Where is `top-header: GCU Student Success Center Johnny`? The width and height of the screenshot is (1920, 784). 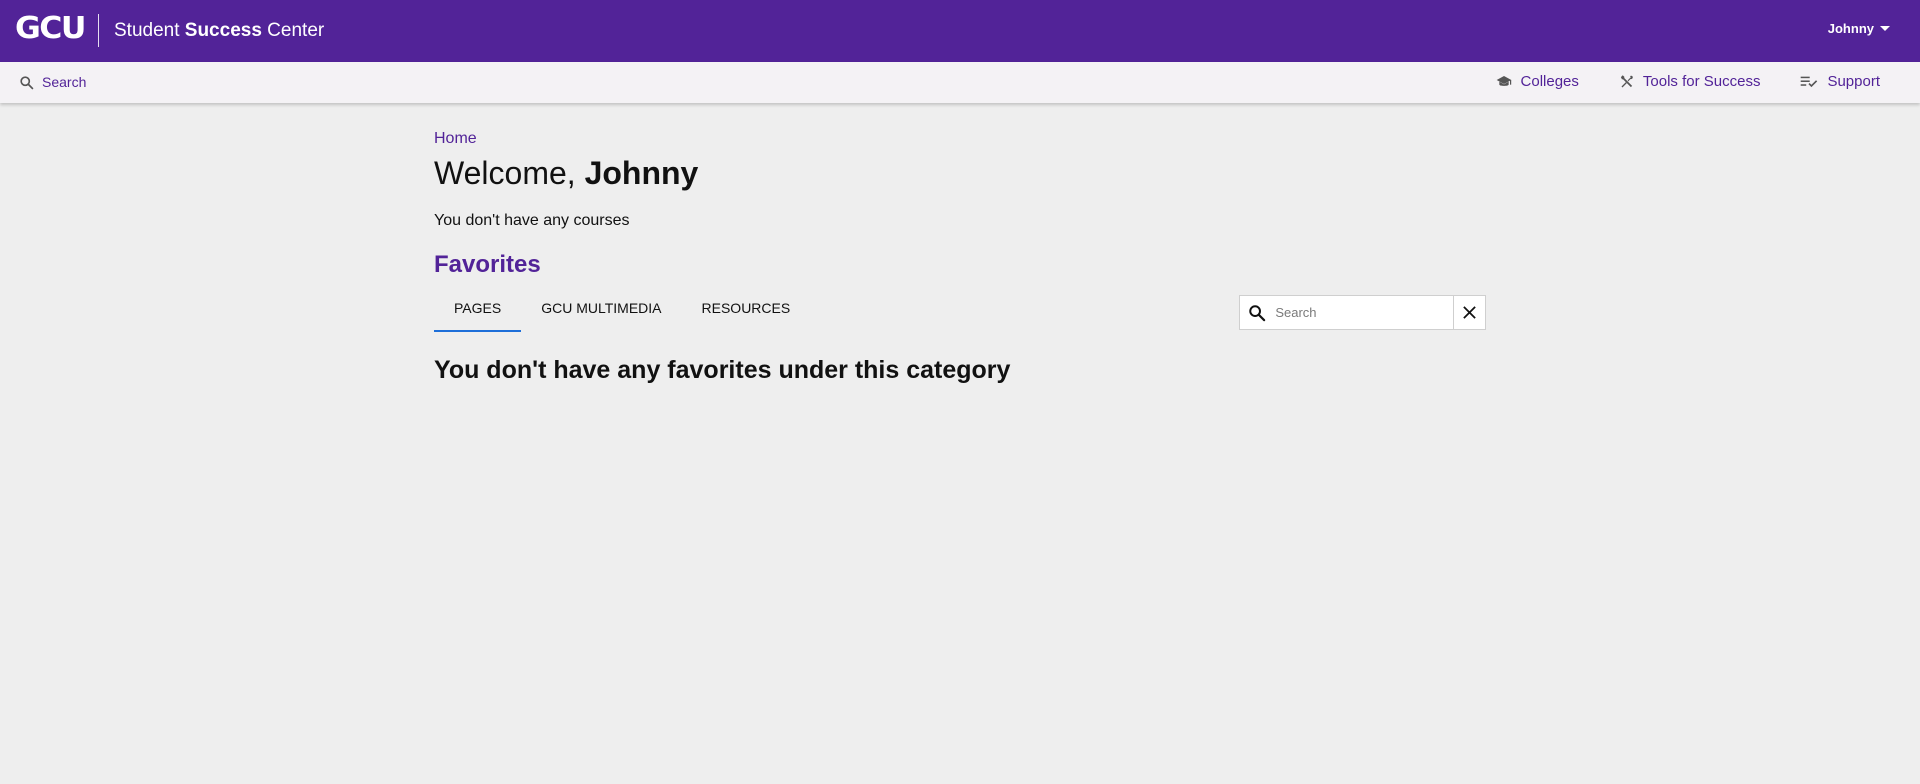
top-header: GCU Student Success Center Johnny is located at coordinates (960, 31).